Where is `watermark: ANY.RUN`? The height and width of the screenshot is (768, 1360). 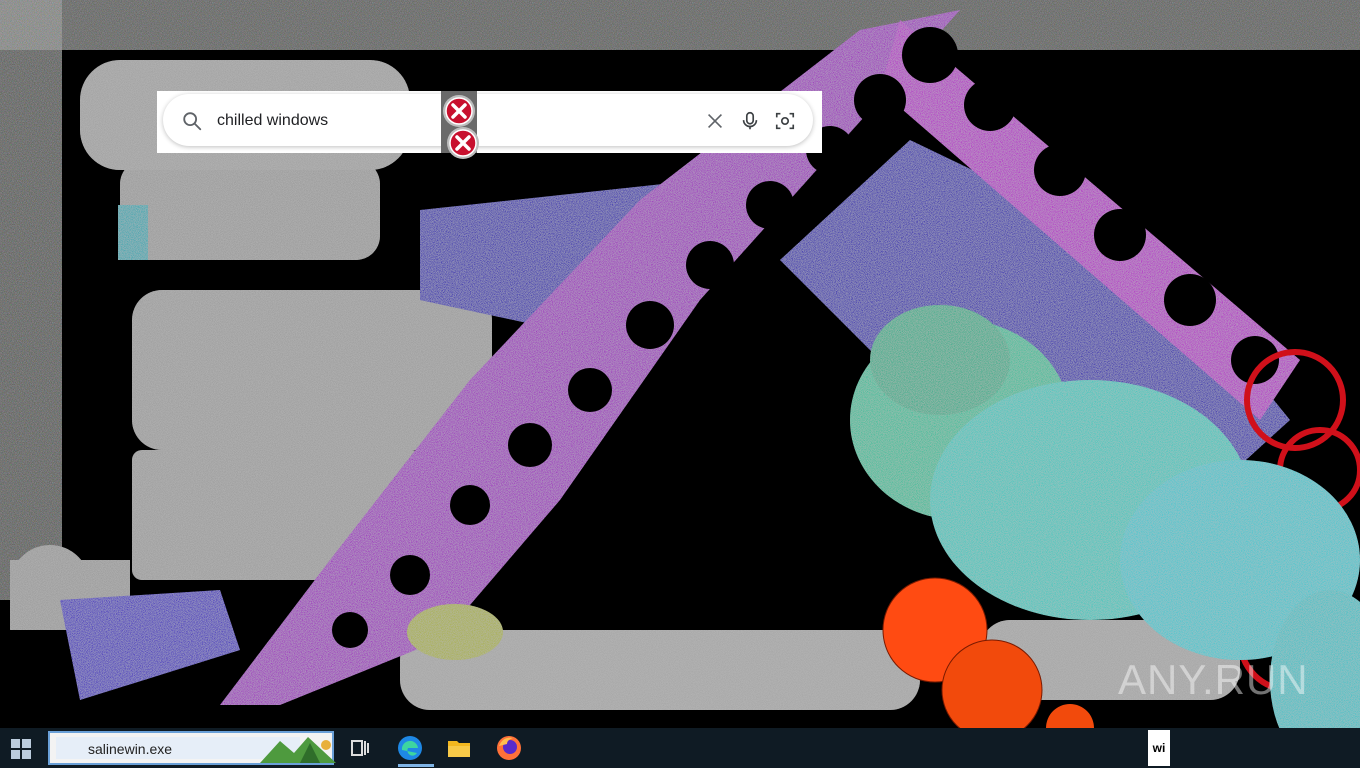 watermark: ANY.RUN is located at coordinates (1213, 679).